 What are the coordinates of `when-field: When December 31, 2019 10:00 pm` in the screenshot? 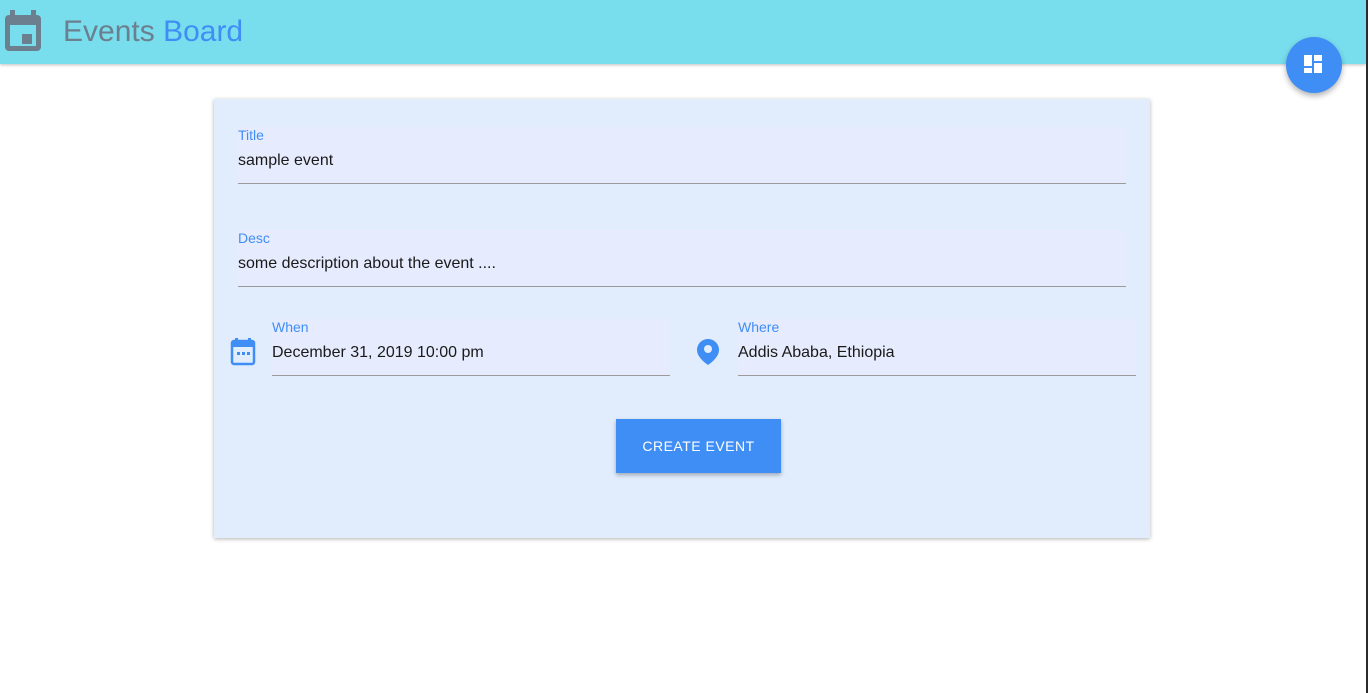 It's located at (471, 347).